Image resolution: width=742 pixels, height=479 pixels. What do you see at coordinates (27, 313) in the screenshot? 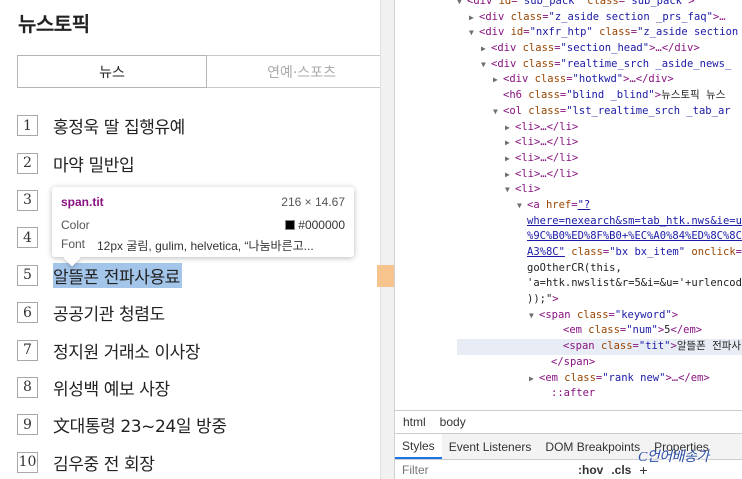
I see `rank-number: 6` at bounding box center [27, 313].